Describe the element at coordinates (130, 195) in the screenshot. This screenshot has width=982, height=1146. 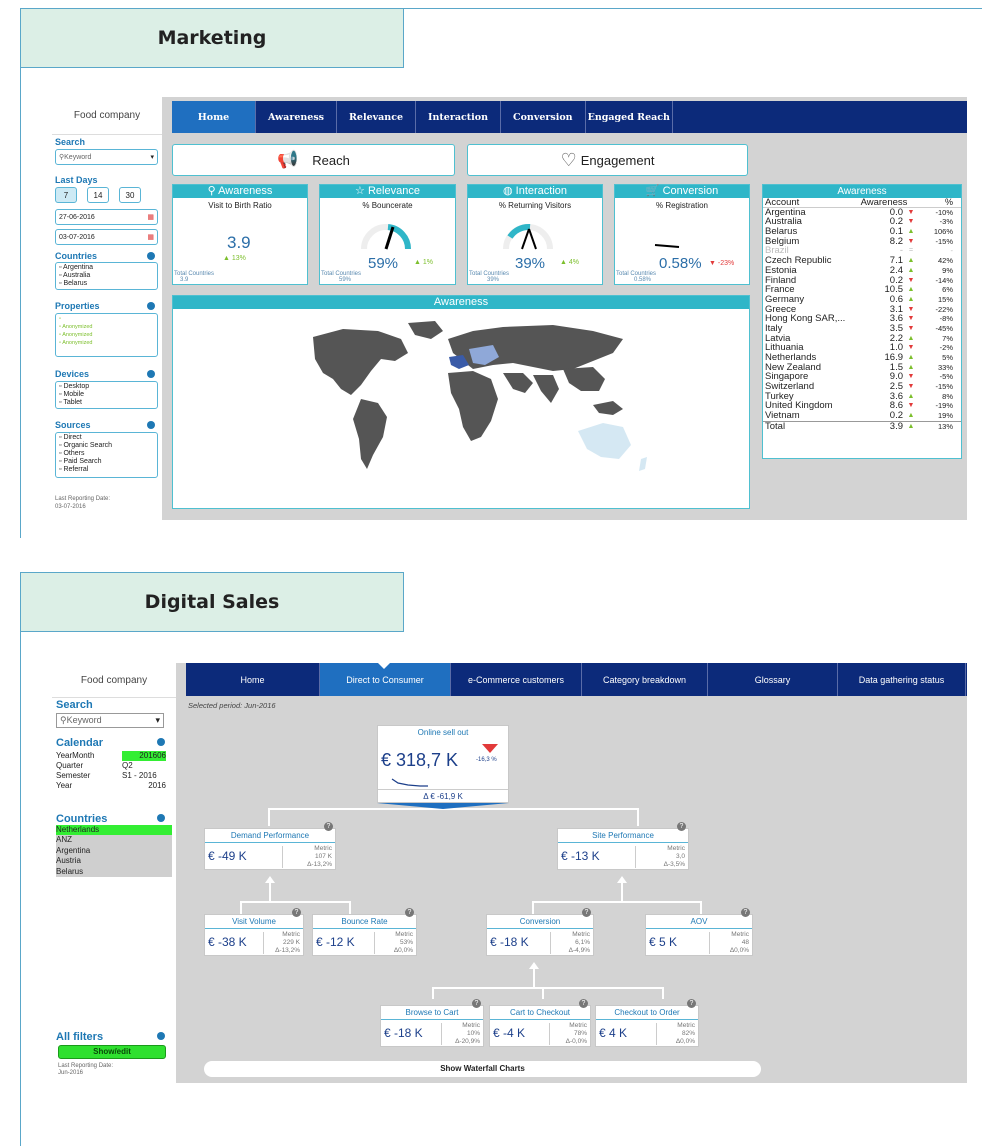
I see `days-30-button: 30` at that location.